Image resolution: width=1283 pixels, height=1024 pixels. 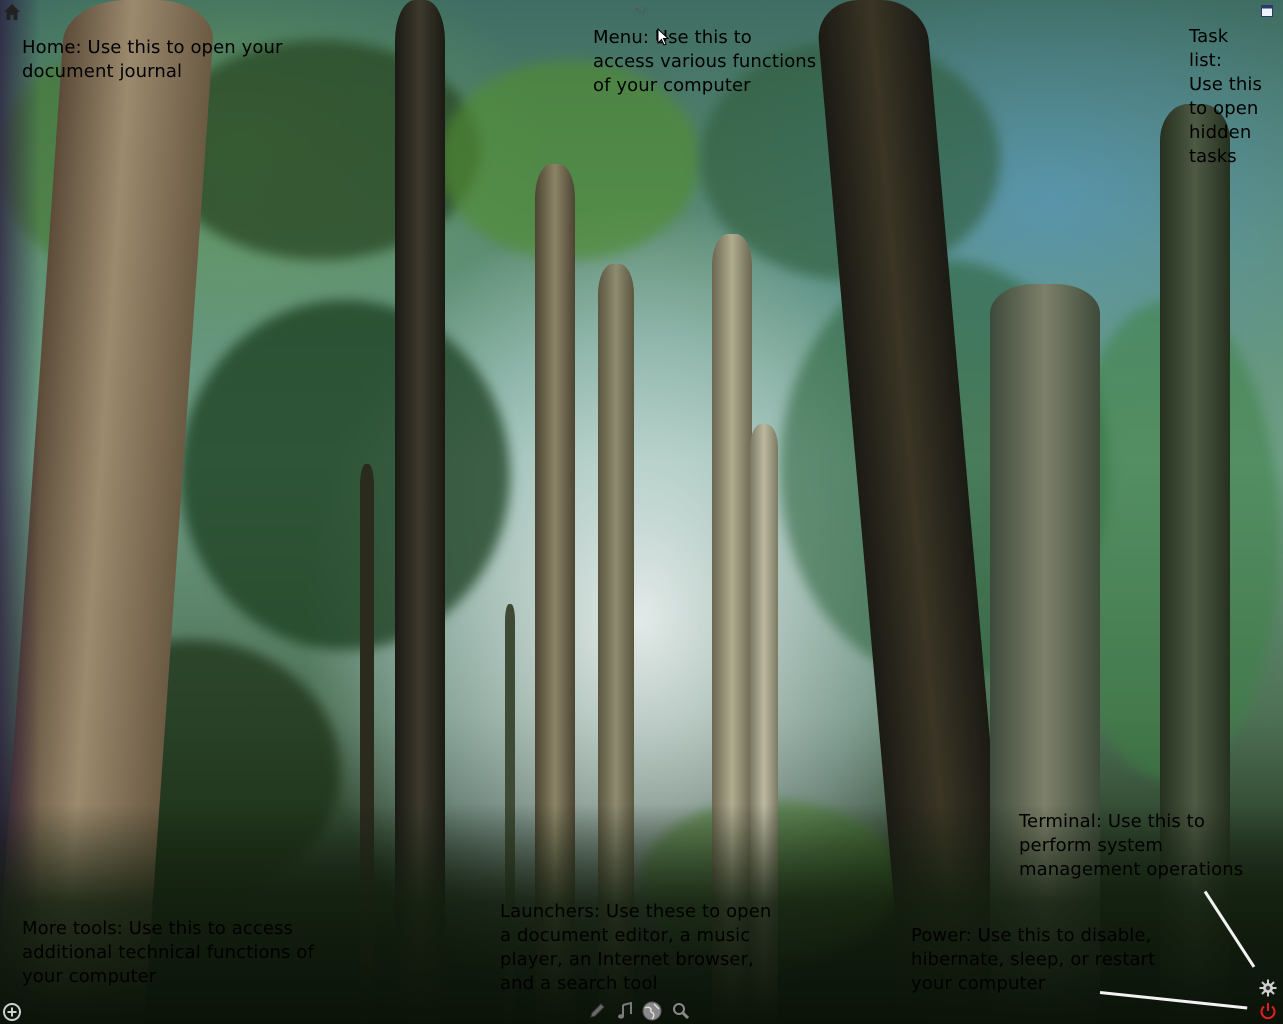 I want to click on task-list-annotation: Task list: Use this to open hidden tasks, so click(x=1225, y=96).